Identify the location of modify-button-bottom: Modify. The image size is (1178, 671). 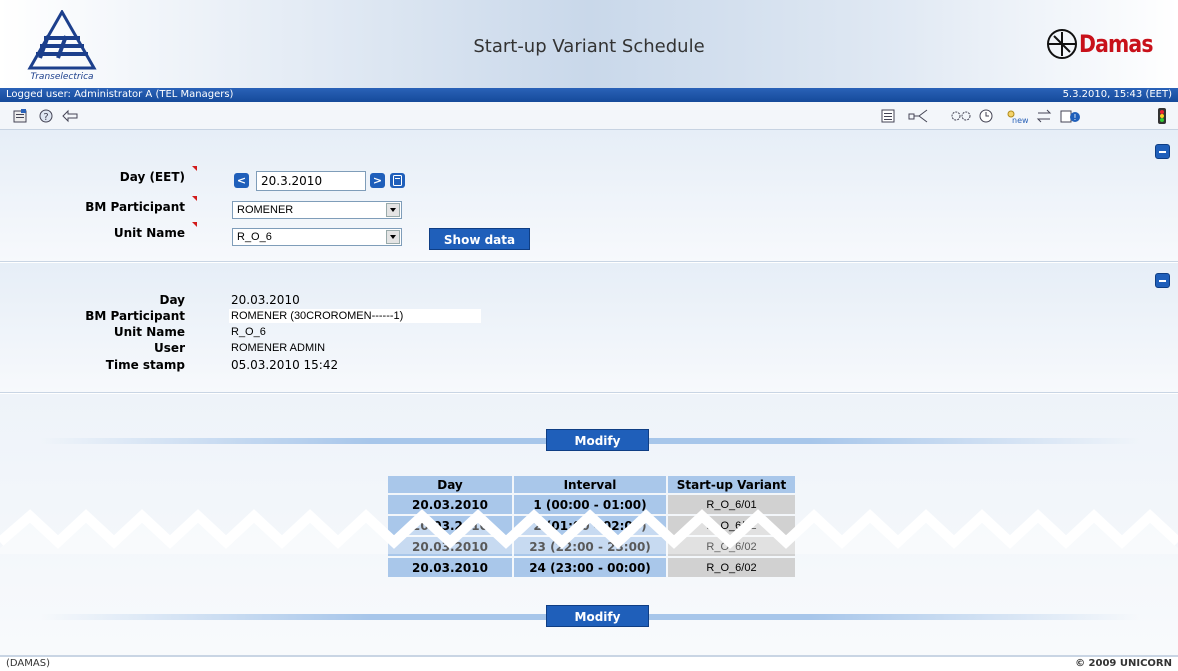
(597, 616).